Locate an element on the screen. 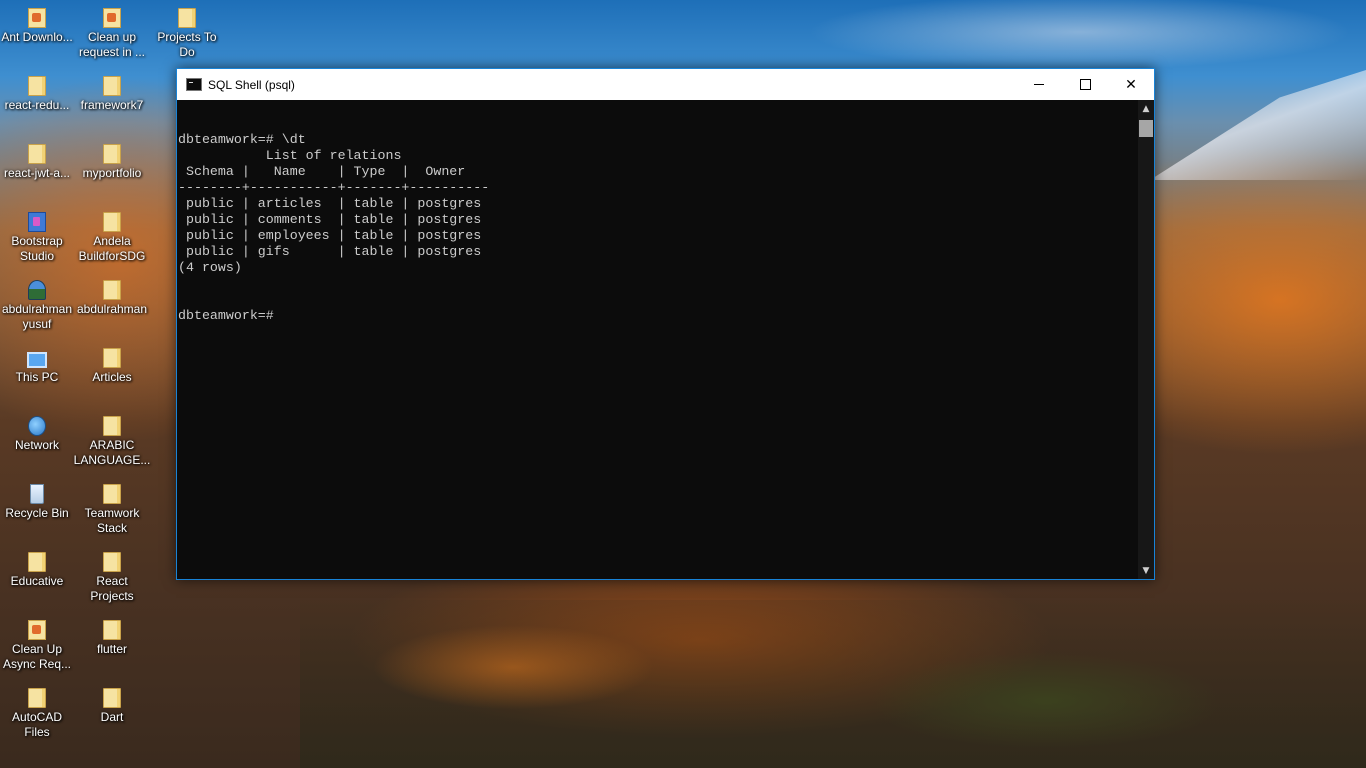 The image size is (1366, 768). wallpaper-snow-peak is located at coordinates (1258, 125).